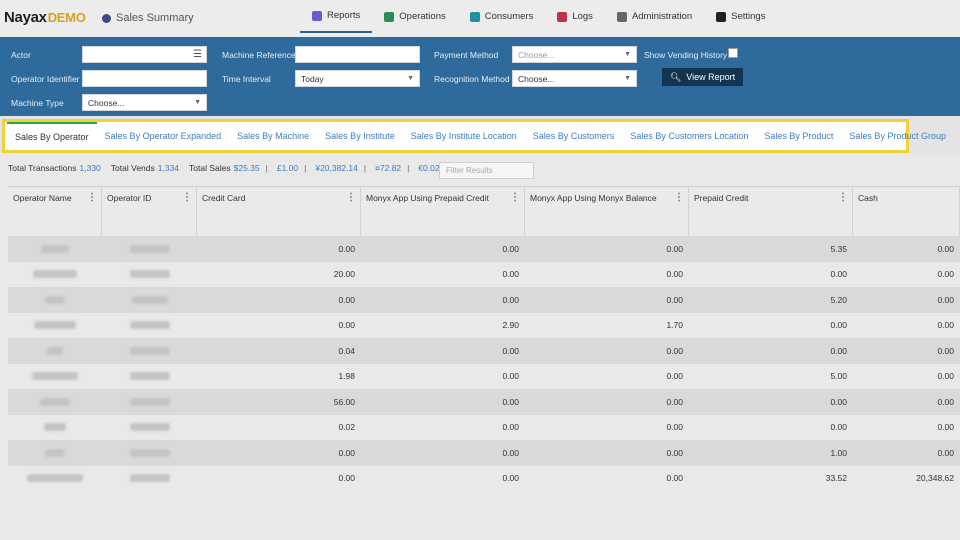 This screenshot has height=540, width=960. I want to click on table-row: 0.02 0.00 0.00 0.00 0.00, so click(484, 427).